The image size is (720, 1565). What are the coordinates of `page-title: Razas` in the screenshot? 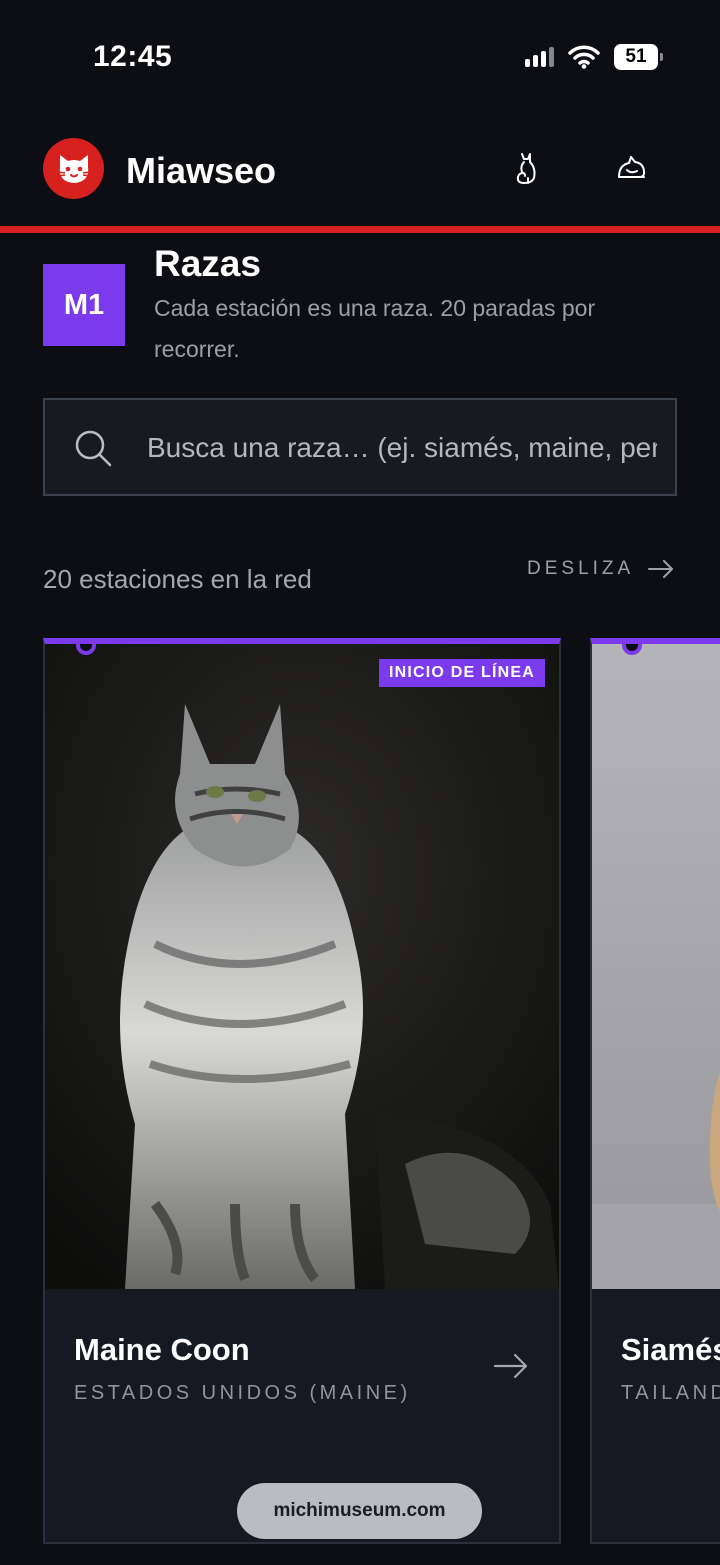 It's located at (207, 263).